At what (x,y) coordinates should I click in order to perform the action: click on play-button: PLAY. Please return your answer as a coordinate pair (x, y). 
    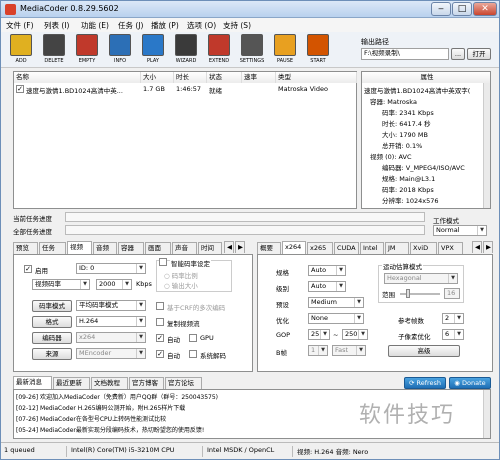
    Looking at the image, I should click on (153, 50).